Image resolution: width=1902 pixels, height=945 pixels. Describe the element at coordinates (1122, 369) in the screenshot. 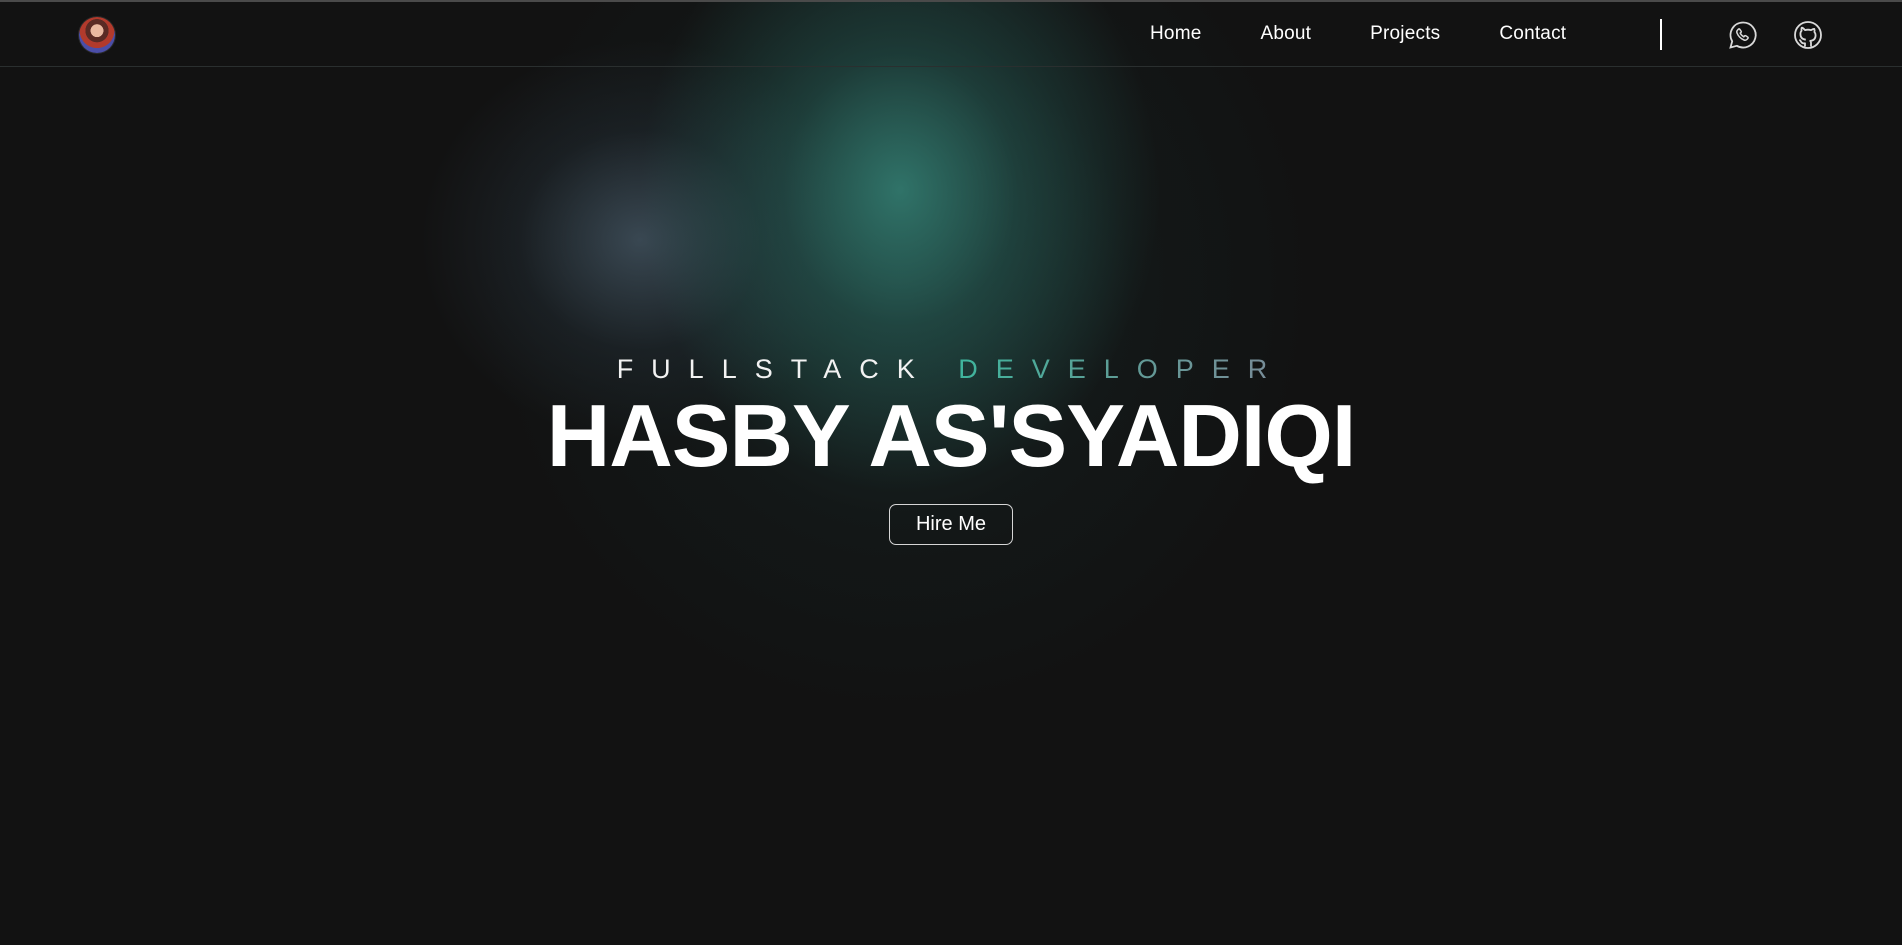

I see `subtitle-developer: DEVELOPER` at that location.